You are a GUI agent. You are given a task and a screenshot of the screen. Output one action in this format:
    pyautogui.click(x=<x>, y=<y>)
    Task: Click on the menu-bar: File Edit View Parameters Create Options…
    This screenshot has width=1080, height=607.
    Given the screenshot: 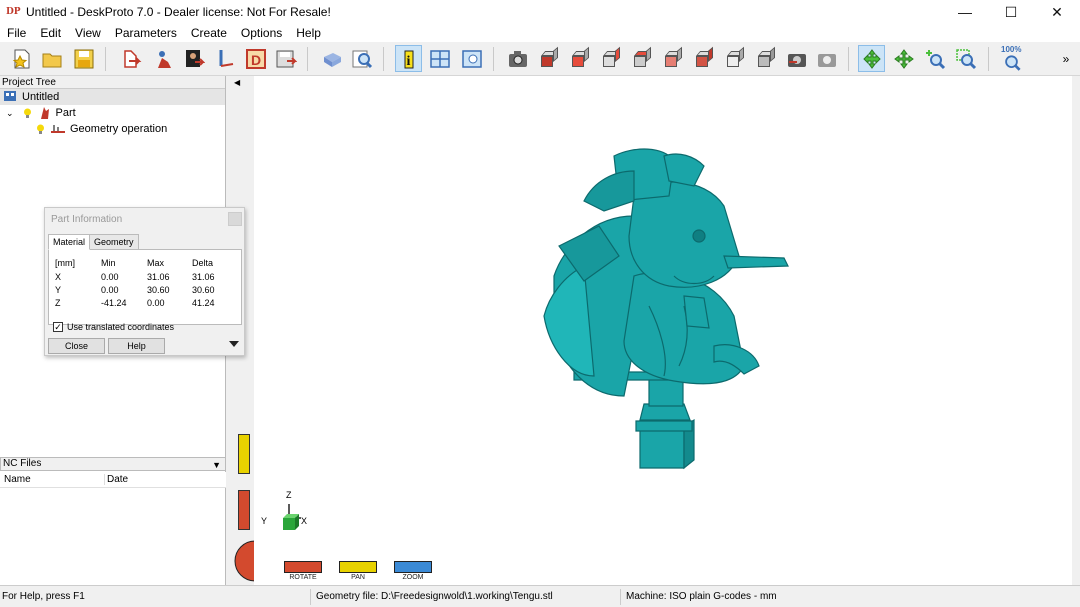 What is the action you would take?
    pyautogui.click(x=540, y=33)
    